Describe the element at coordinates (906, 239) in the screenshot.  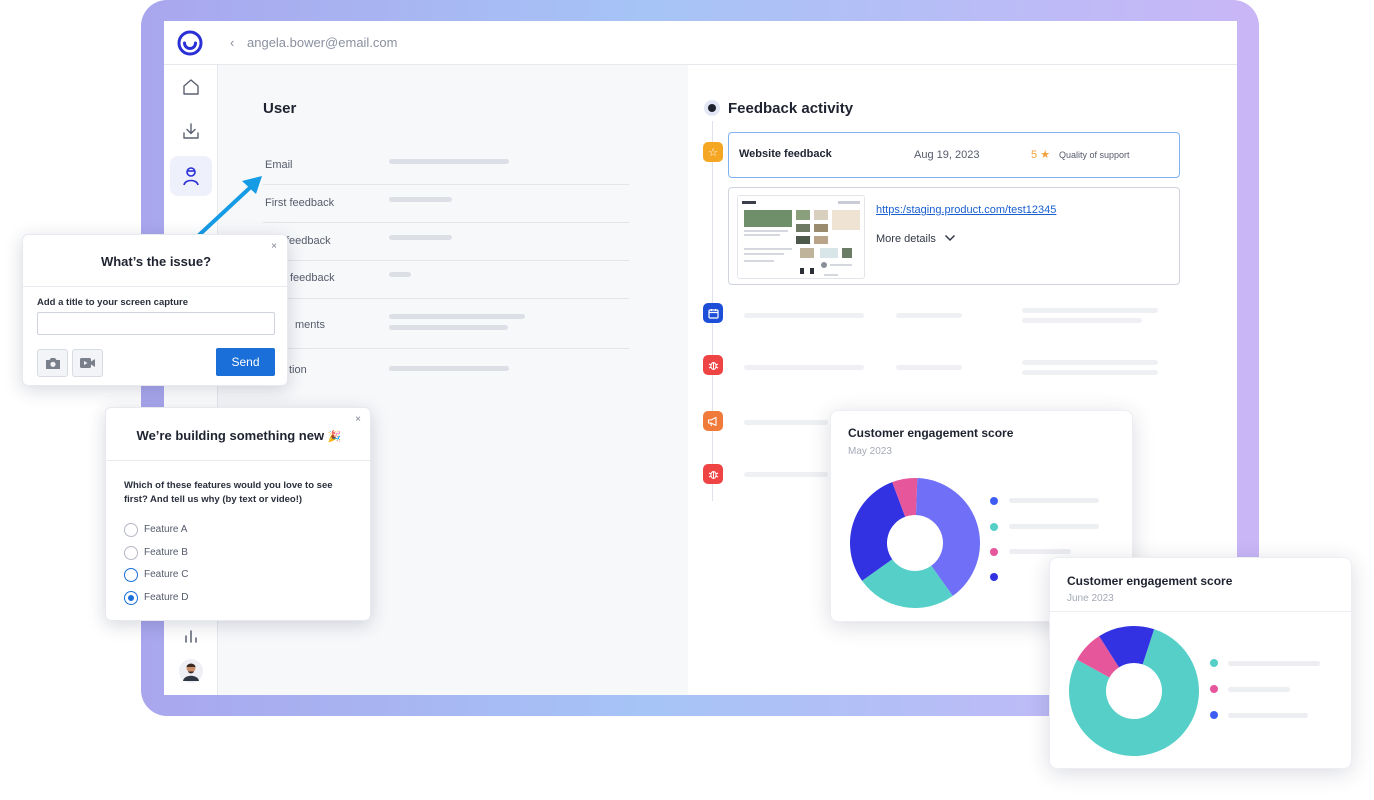
I see `more-details-label: More details` at that location.